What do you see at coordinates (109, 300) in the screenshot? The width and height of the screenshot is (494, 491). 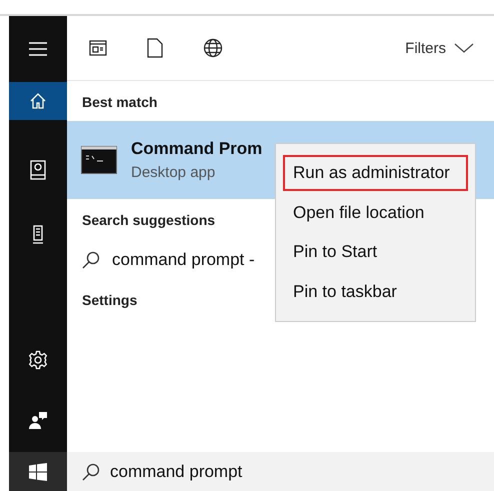 I see `section-heading: Settings` at bounding box center [109, 300].